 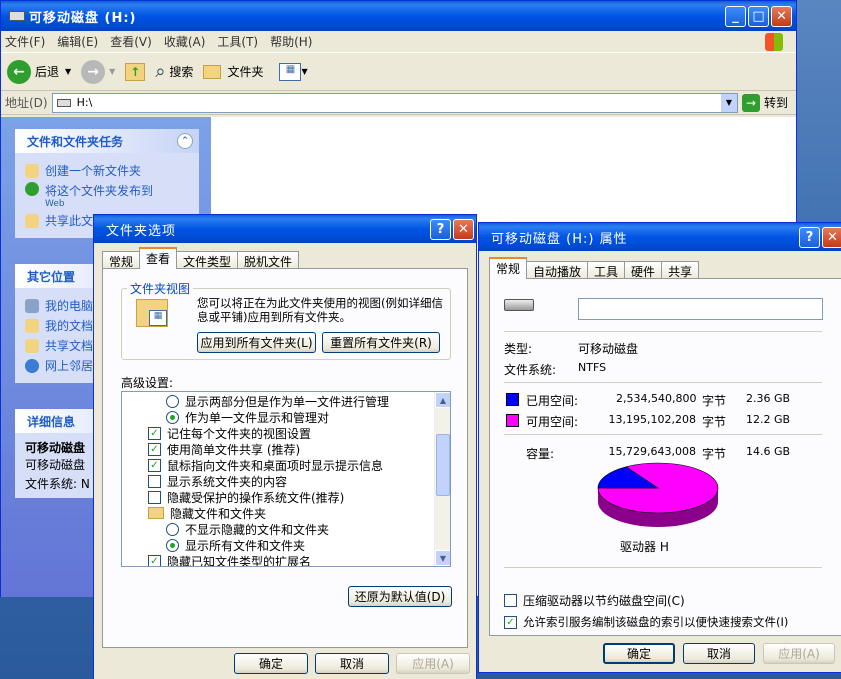 What do you see at coordinates (135, 71) in the screenshot?
I see `up-button: ↑` at bounding box center [135, 71].